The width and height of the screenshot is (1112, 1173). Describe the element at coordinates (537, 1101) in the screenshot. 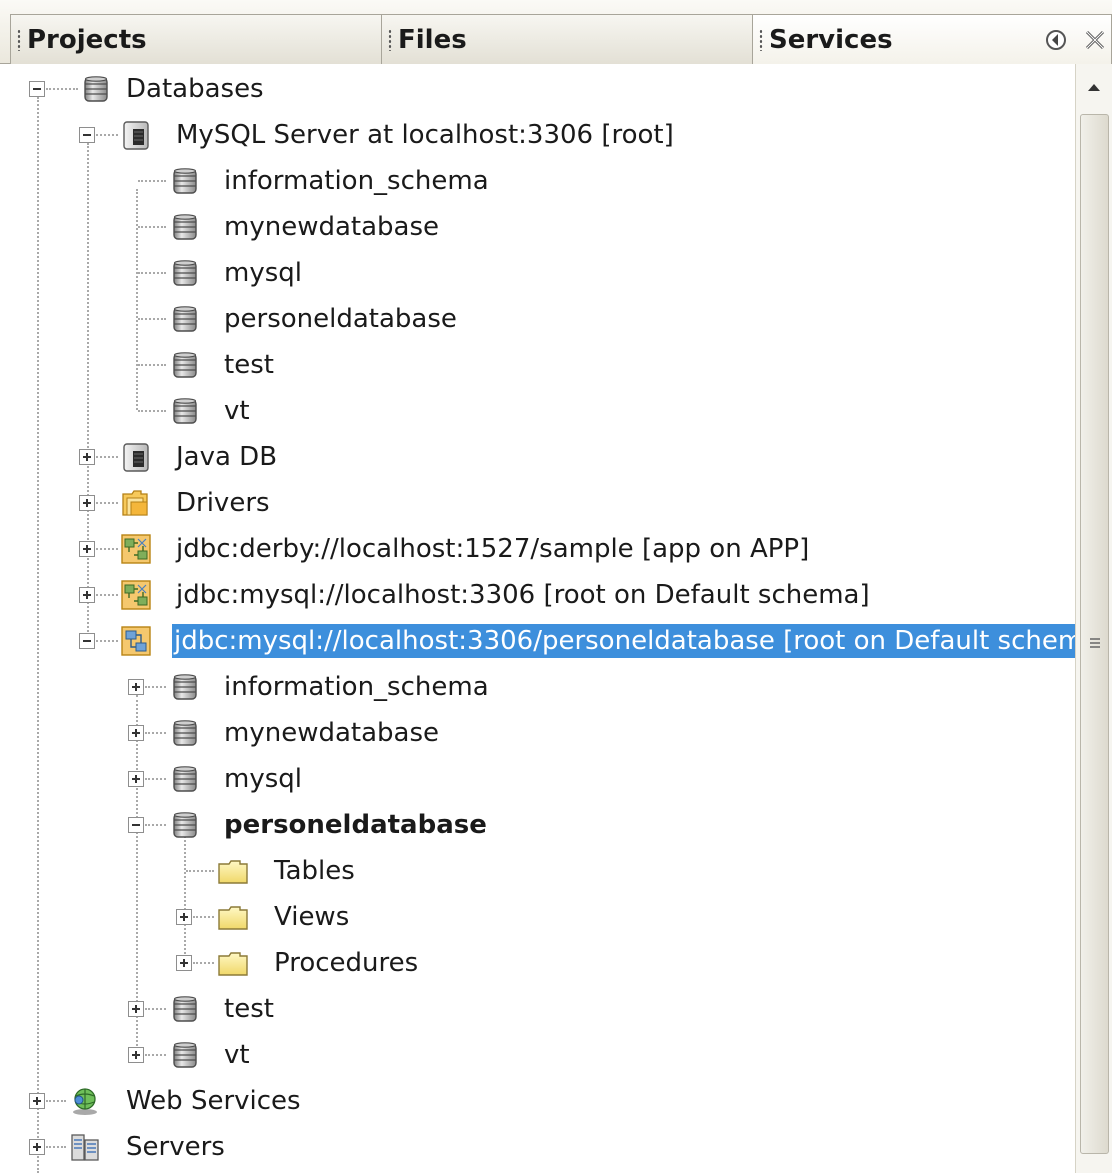

I see `tree-node-web-services: Web Services` at that location.